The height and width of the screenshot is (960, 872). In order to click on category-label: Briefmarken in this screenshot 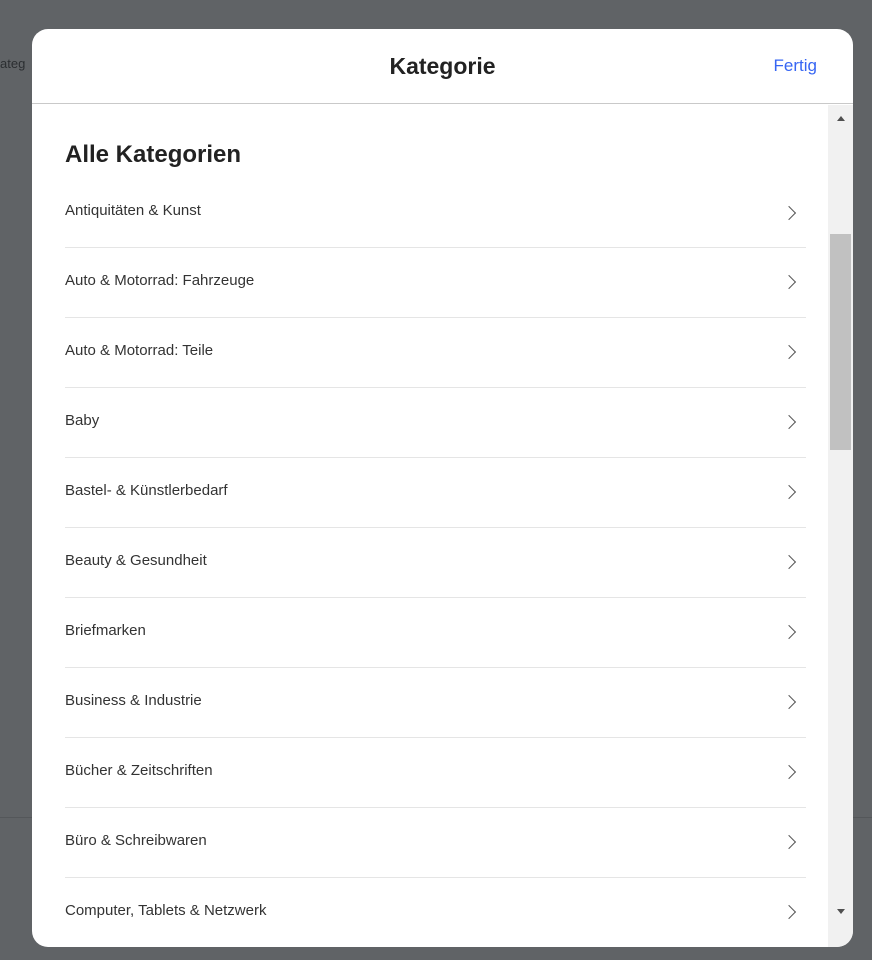, I will do `click(105, 630)`.